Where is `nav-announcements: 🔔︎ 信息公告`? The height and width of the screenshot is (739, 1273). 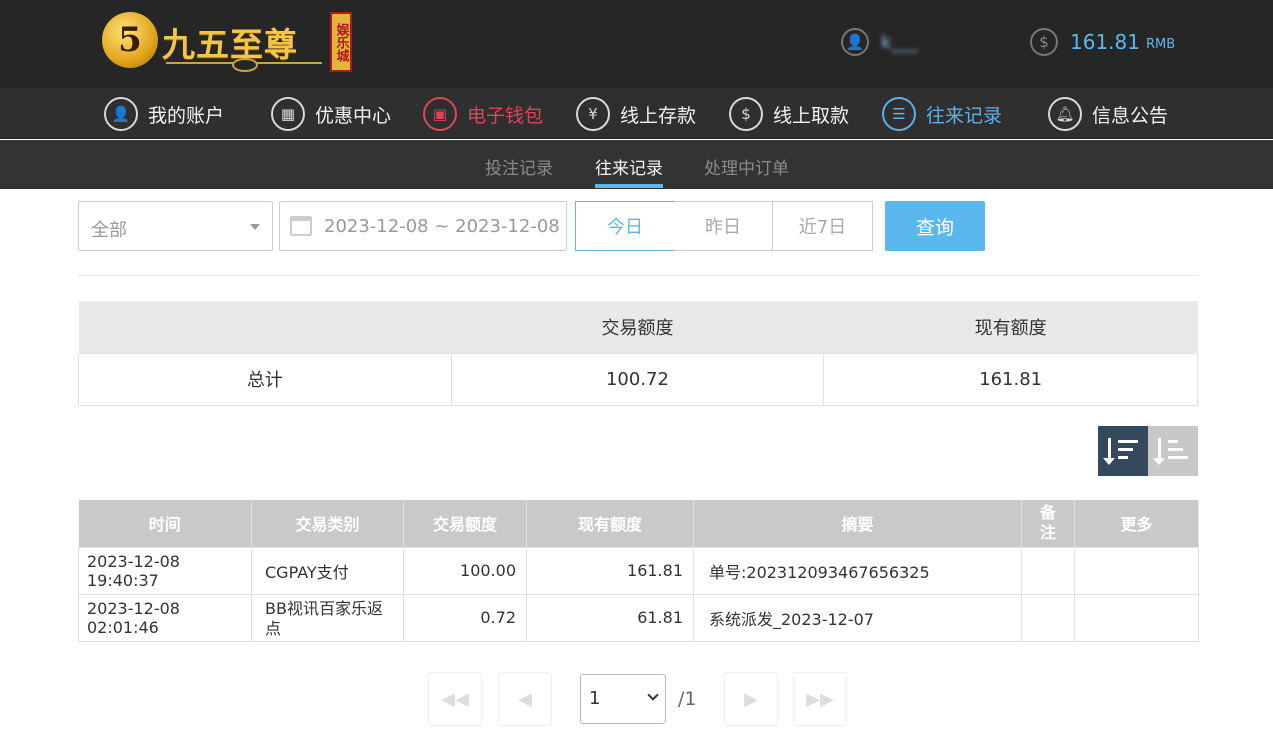 nav-announcements: 🔔︎ 信息公告 is located at coordinates (1108, 114).